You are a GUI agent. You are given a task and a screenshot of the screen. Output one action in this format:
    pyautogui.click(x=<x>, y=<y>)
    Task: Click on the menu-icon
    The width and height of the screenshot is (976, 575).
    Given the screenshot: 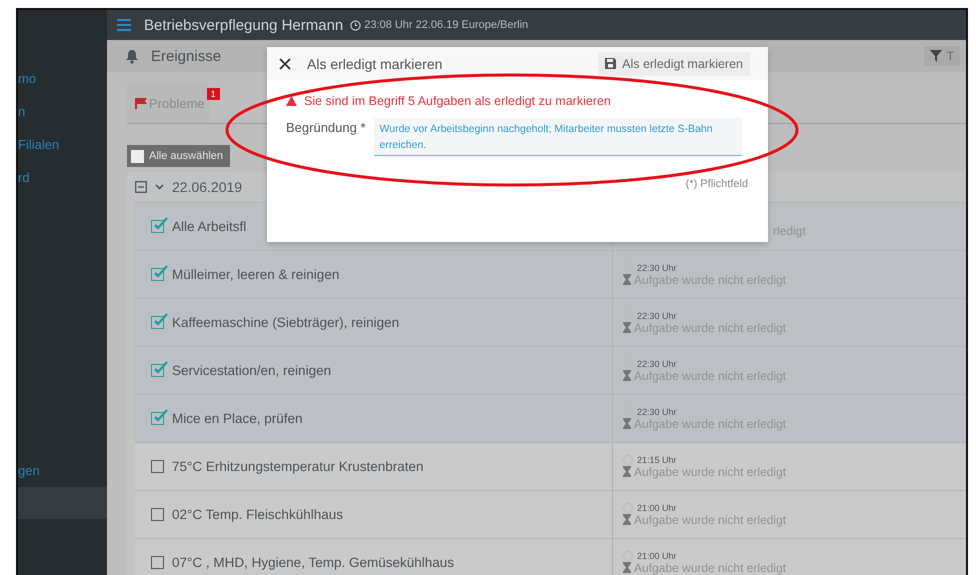 What is the action you would take?
    pyautogui.click(x=124, y=25)
    